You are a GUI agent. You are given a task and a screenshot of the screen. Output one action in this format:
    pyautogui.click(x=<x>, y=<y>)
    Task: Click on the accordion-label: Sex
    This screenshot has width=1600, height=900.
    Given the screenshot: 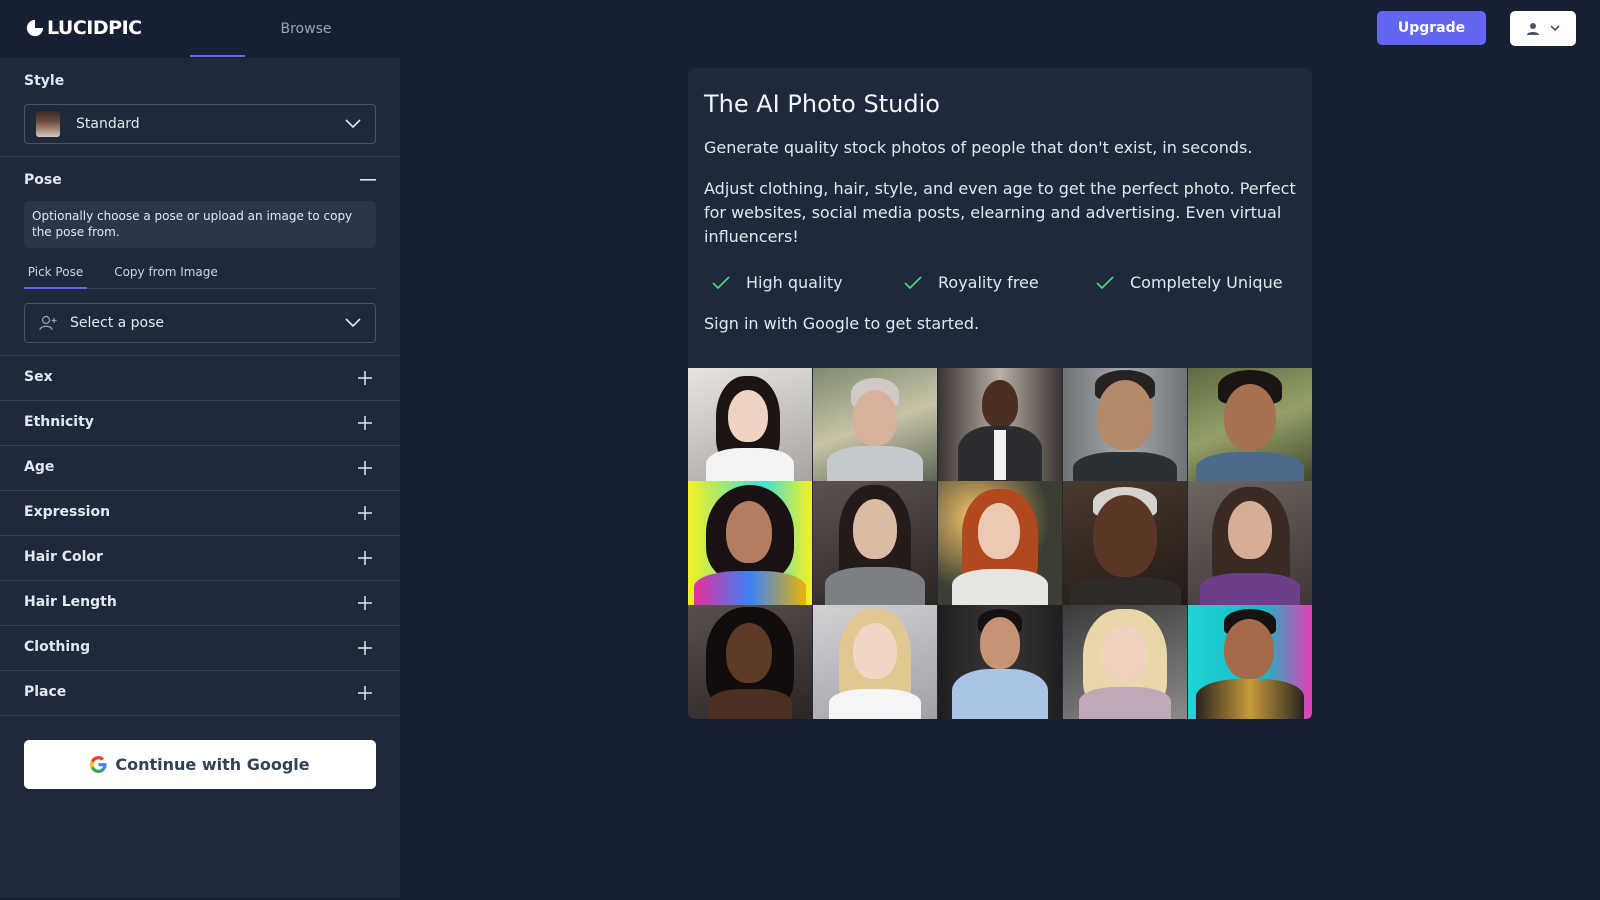 What is the action you would take?
    pyautogui.click(x=38, y=377)
    